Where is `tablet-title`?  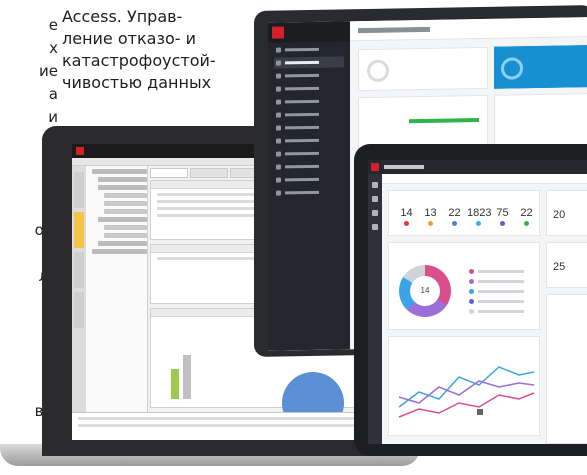 tablet-title is located at coordinates (404, 167).